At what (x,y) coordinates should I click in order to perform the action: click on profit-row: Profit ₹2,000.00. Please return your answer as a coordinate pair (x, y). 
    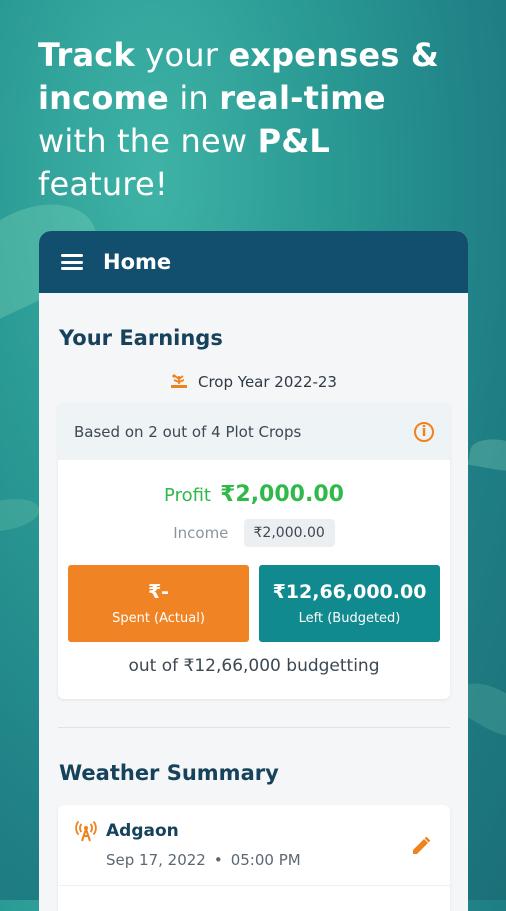
    Looking at the image, I should click on (254, 494).